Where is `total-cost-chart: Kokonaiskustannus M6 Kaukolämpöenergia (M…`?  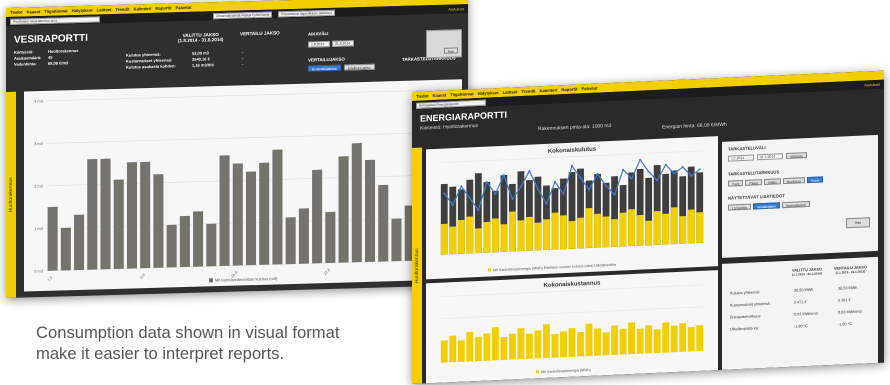 total-cost-chart: Kokonaiskustannus M6 Kaukolämpöenergia (M… is located at coordinates (572, 327).